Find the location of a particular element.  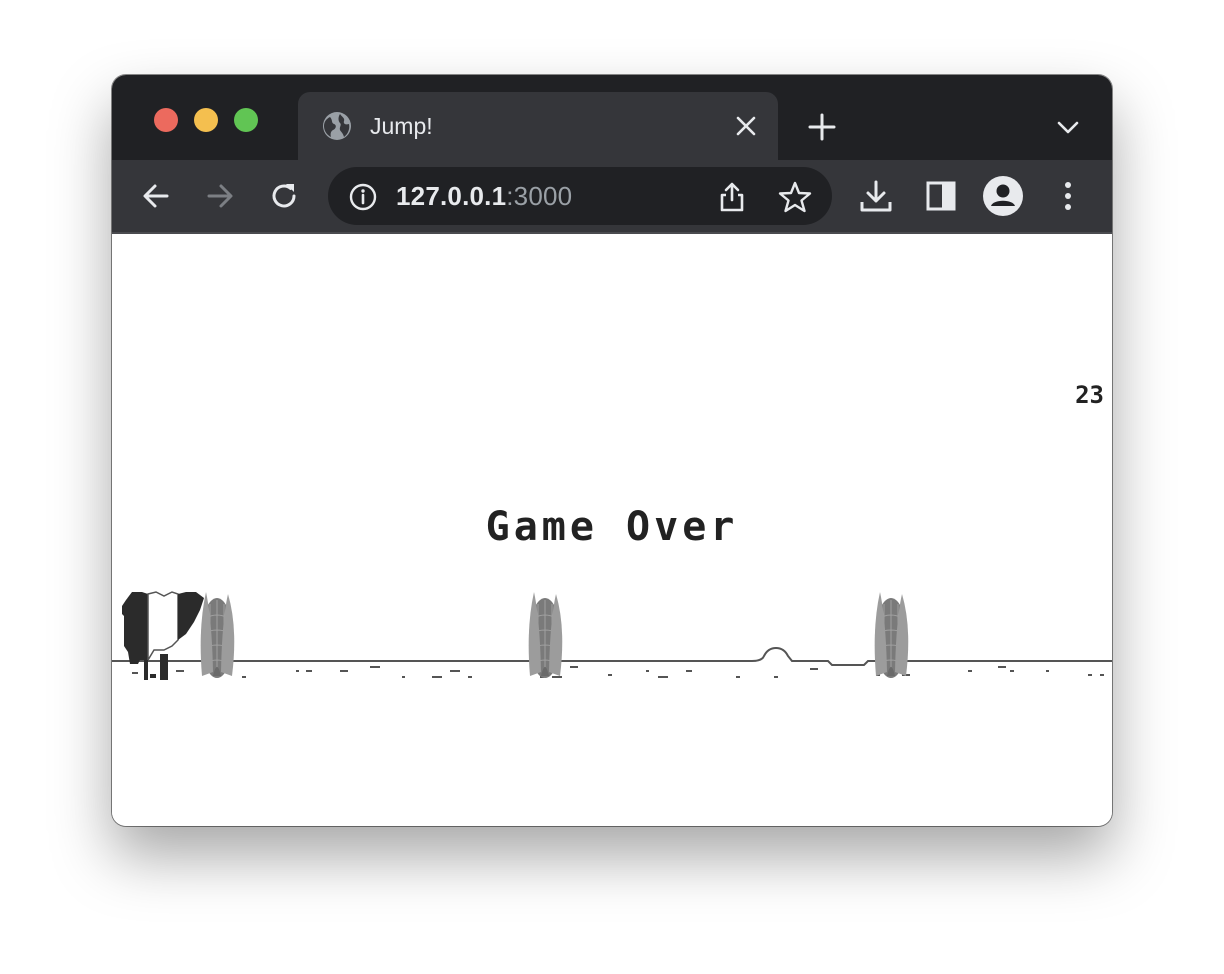

tab-strip: Jump! is located at coordinates (612, 117).